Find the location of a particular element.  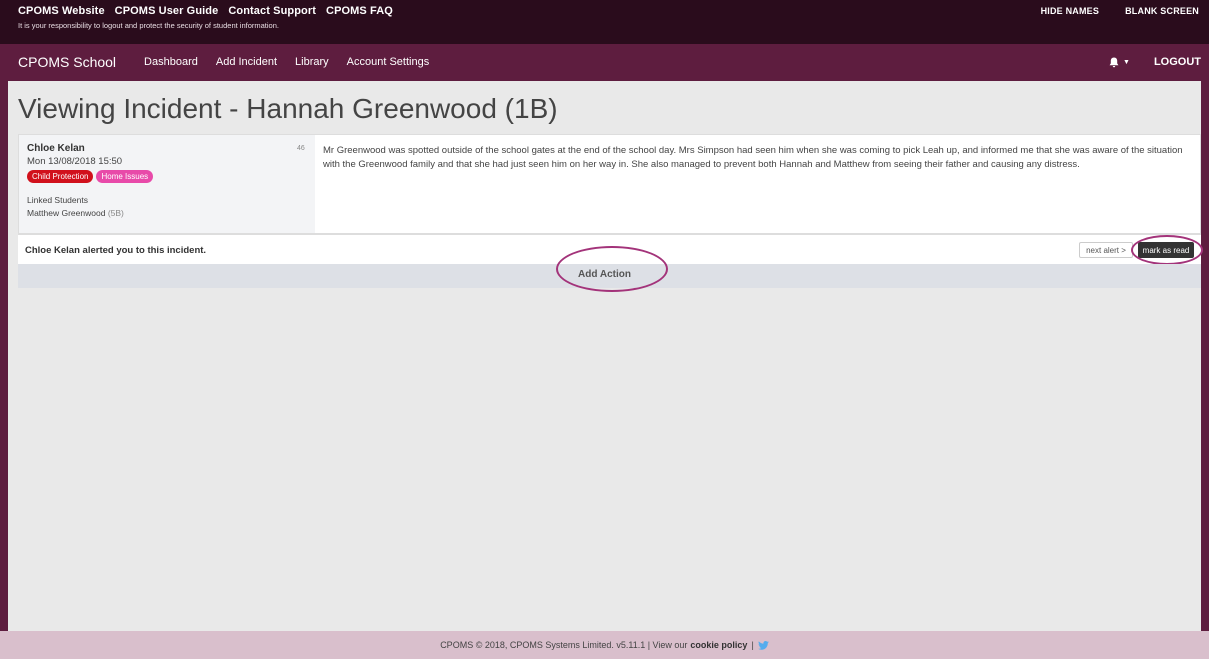

incident-datetime: Mon 13/08/2018 15:50 is located at coordinates (75, 161).